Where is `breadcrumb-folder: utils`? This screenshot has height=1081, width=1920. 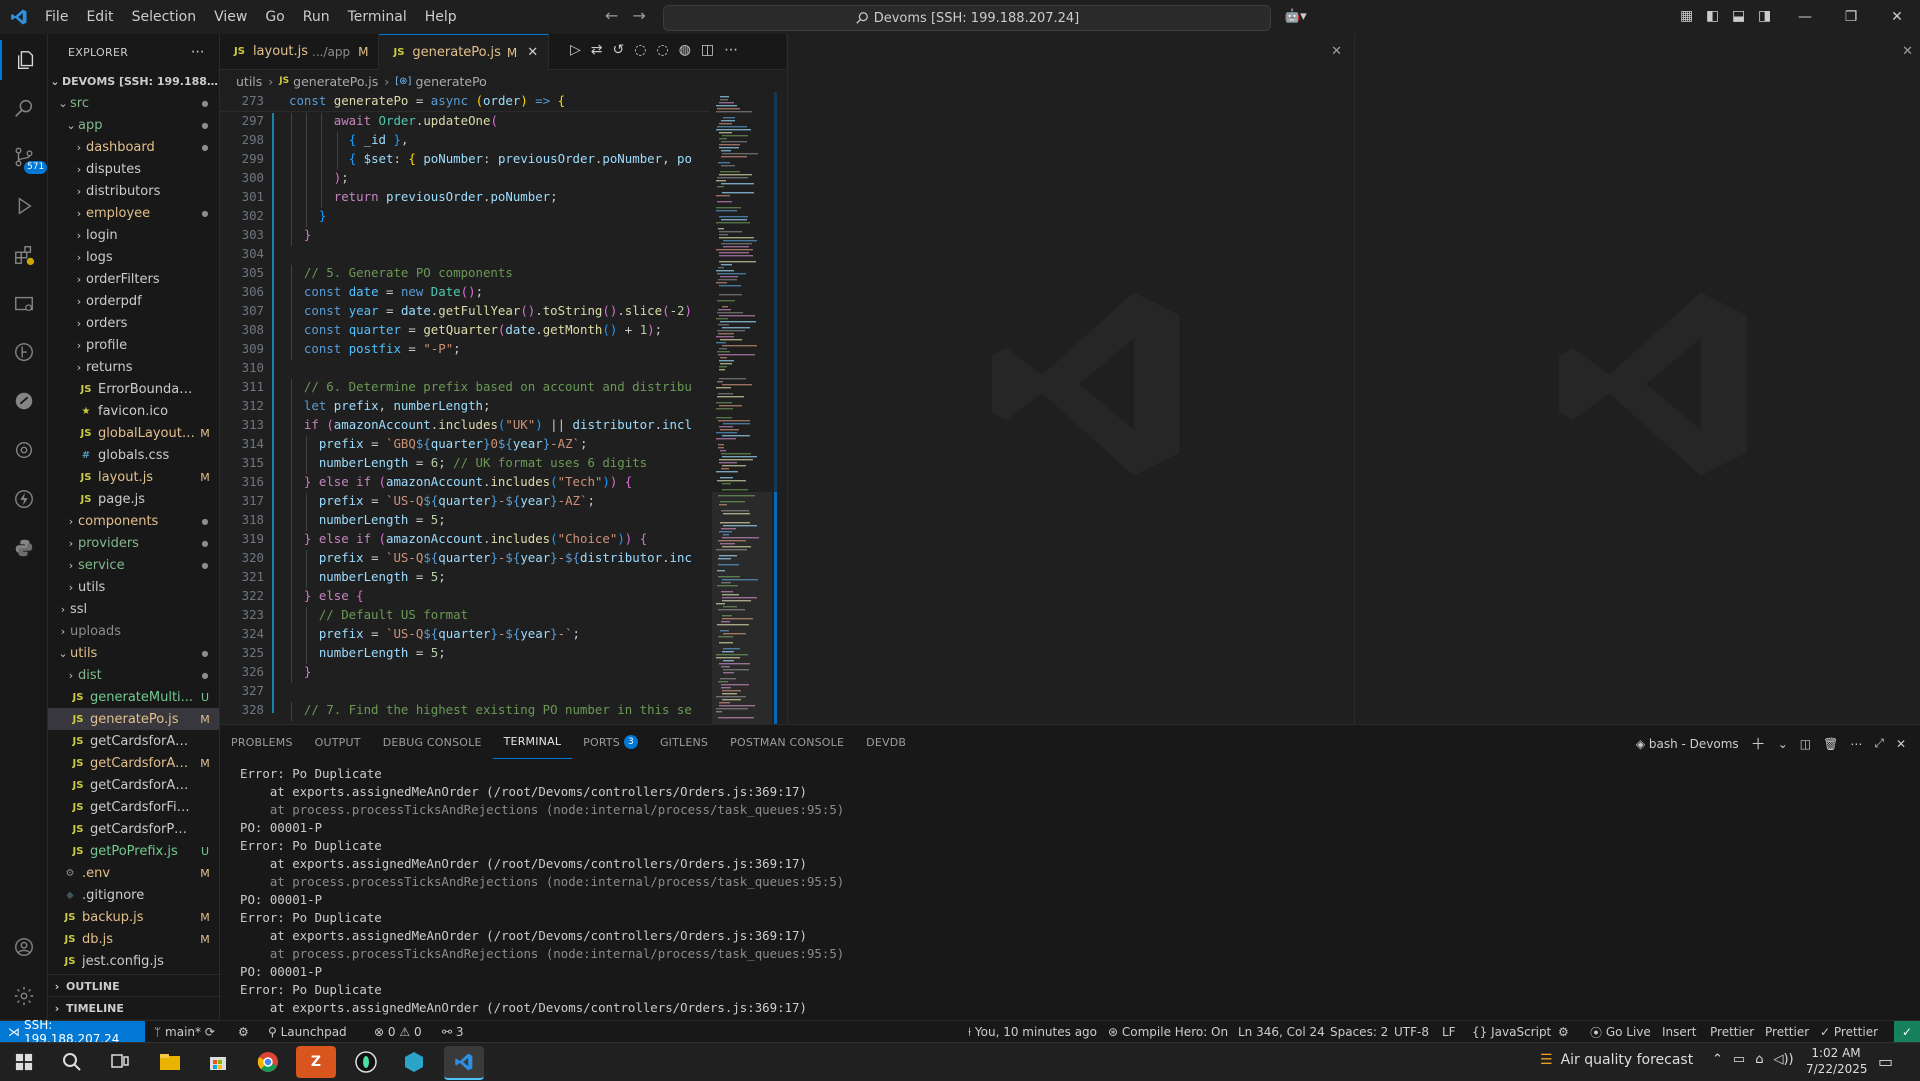 breadcrumb-folder: utils is located at coordinates (249, 81).